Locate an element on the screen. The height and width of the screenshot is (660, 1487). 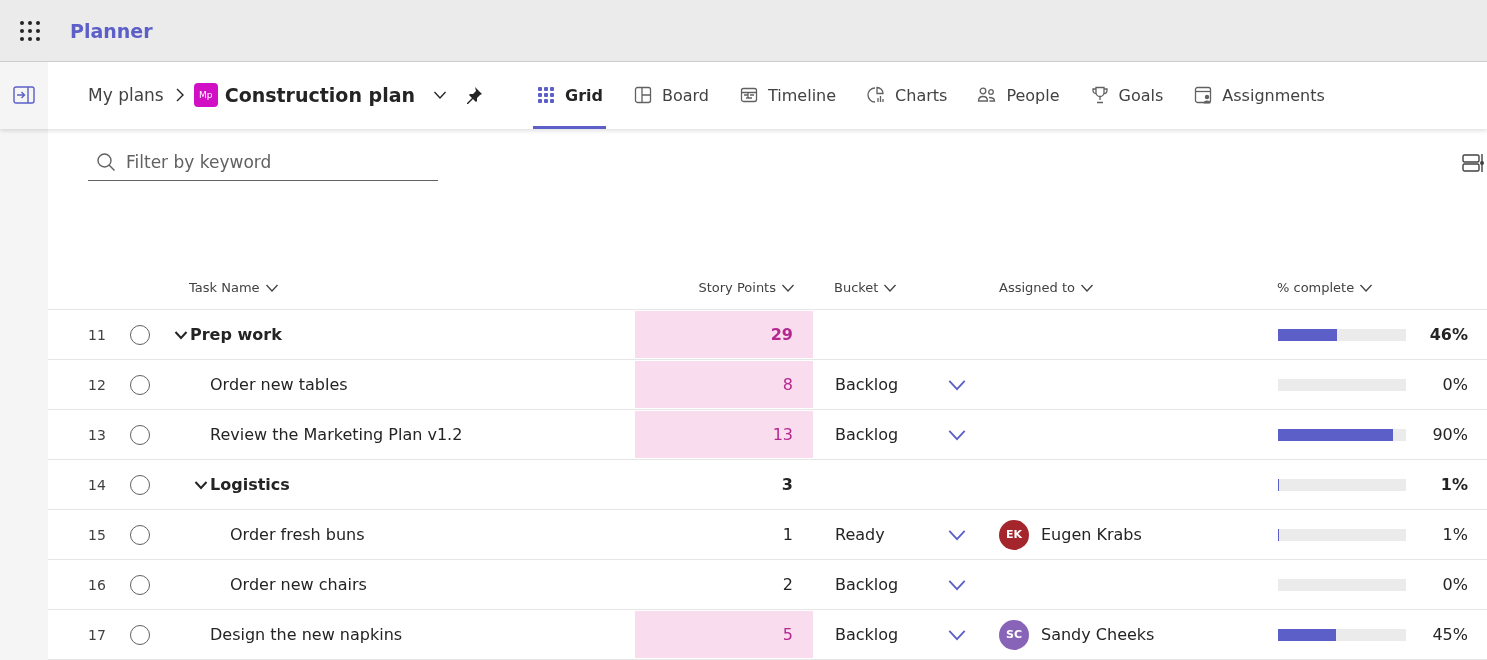
assignee-name: Eugen Krabs is located at coordinates (1091, 534).